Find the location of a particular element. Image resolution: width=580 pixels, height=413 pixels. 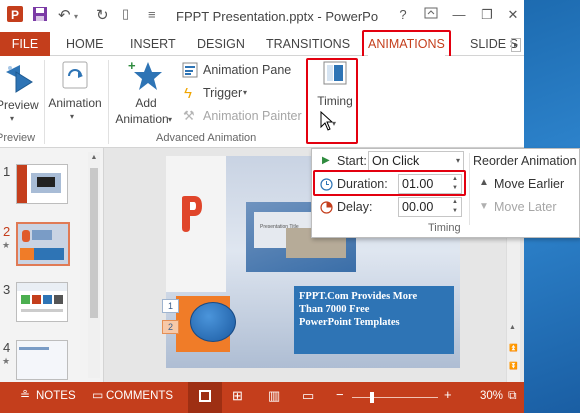

animation-tag-2: 2 is located at coordinates (170, 327).